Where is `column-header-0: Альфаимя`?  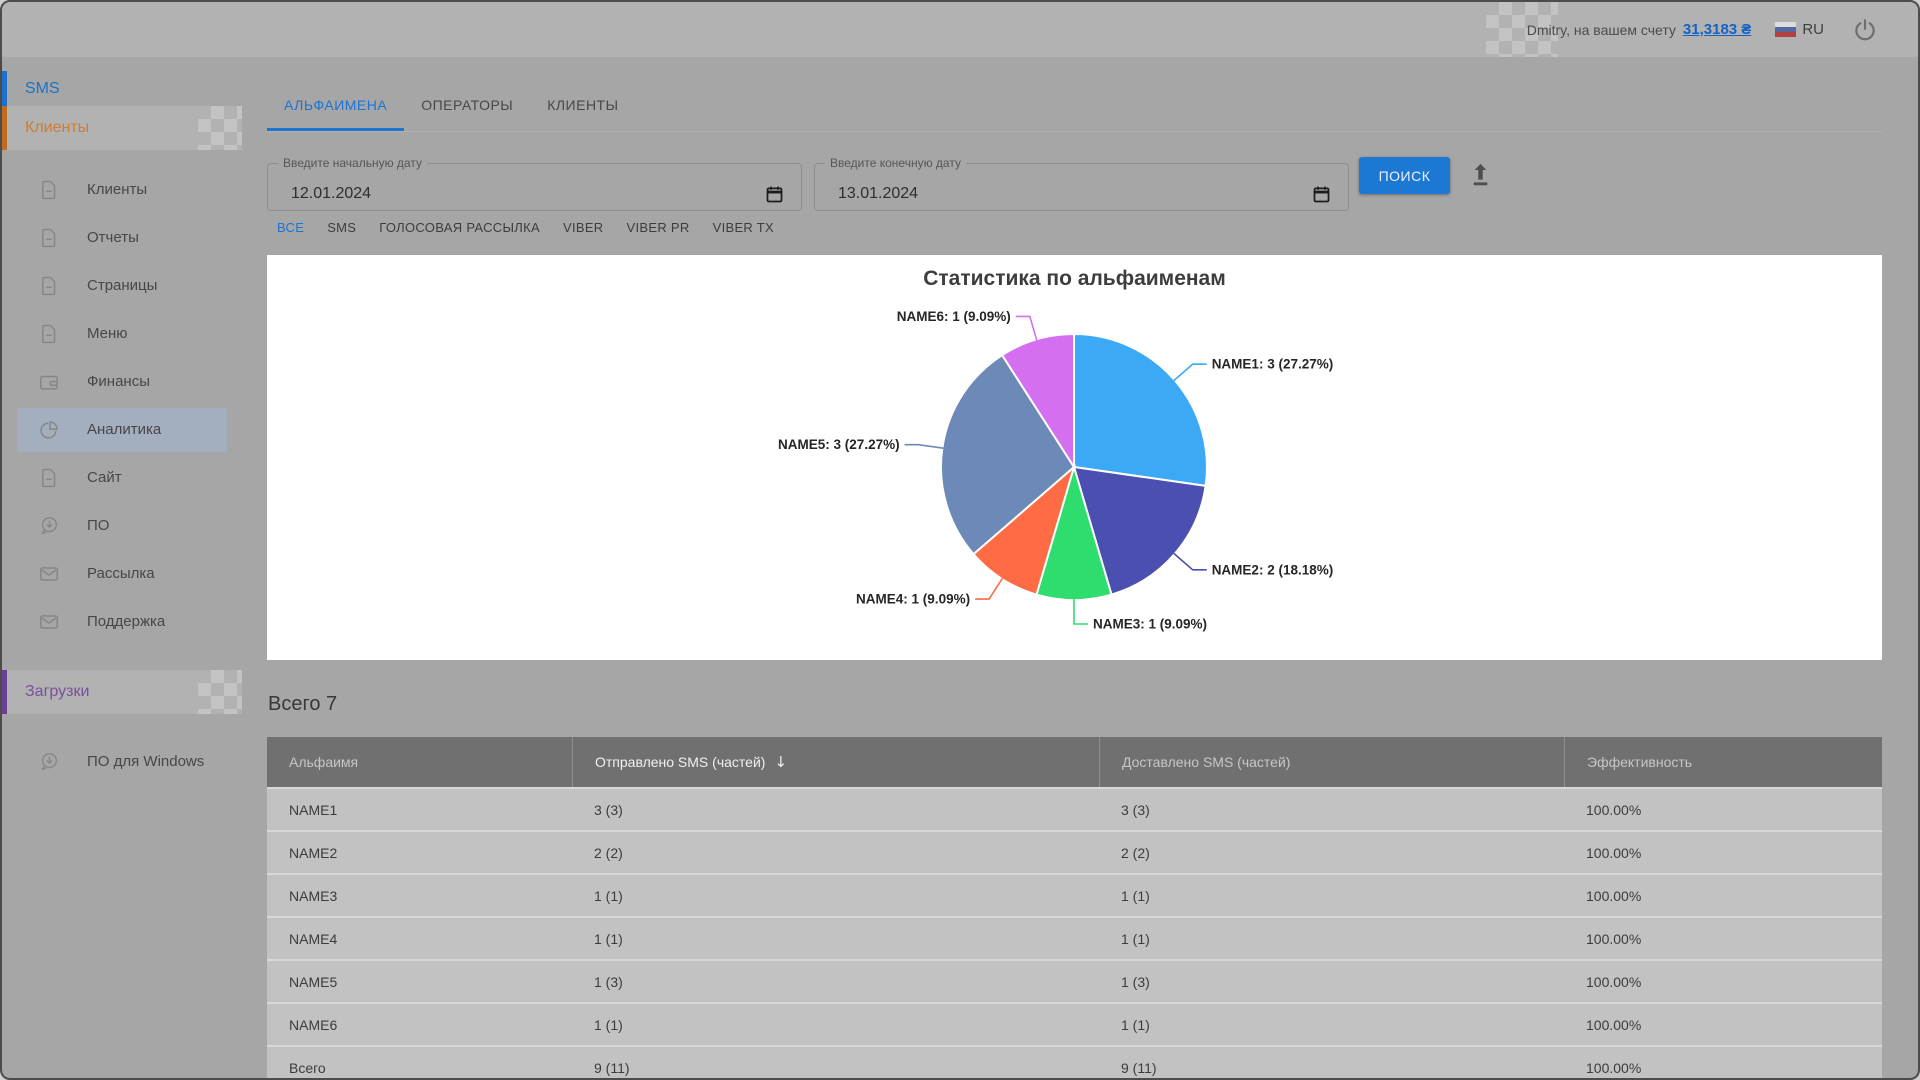
column-header-0: Альфаимя is located at coordinates (419, 762).